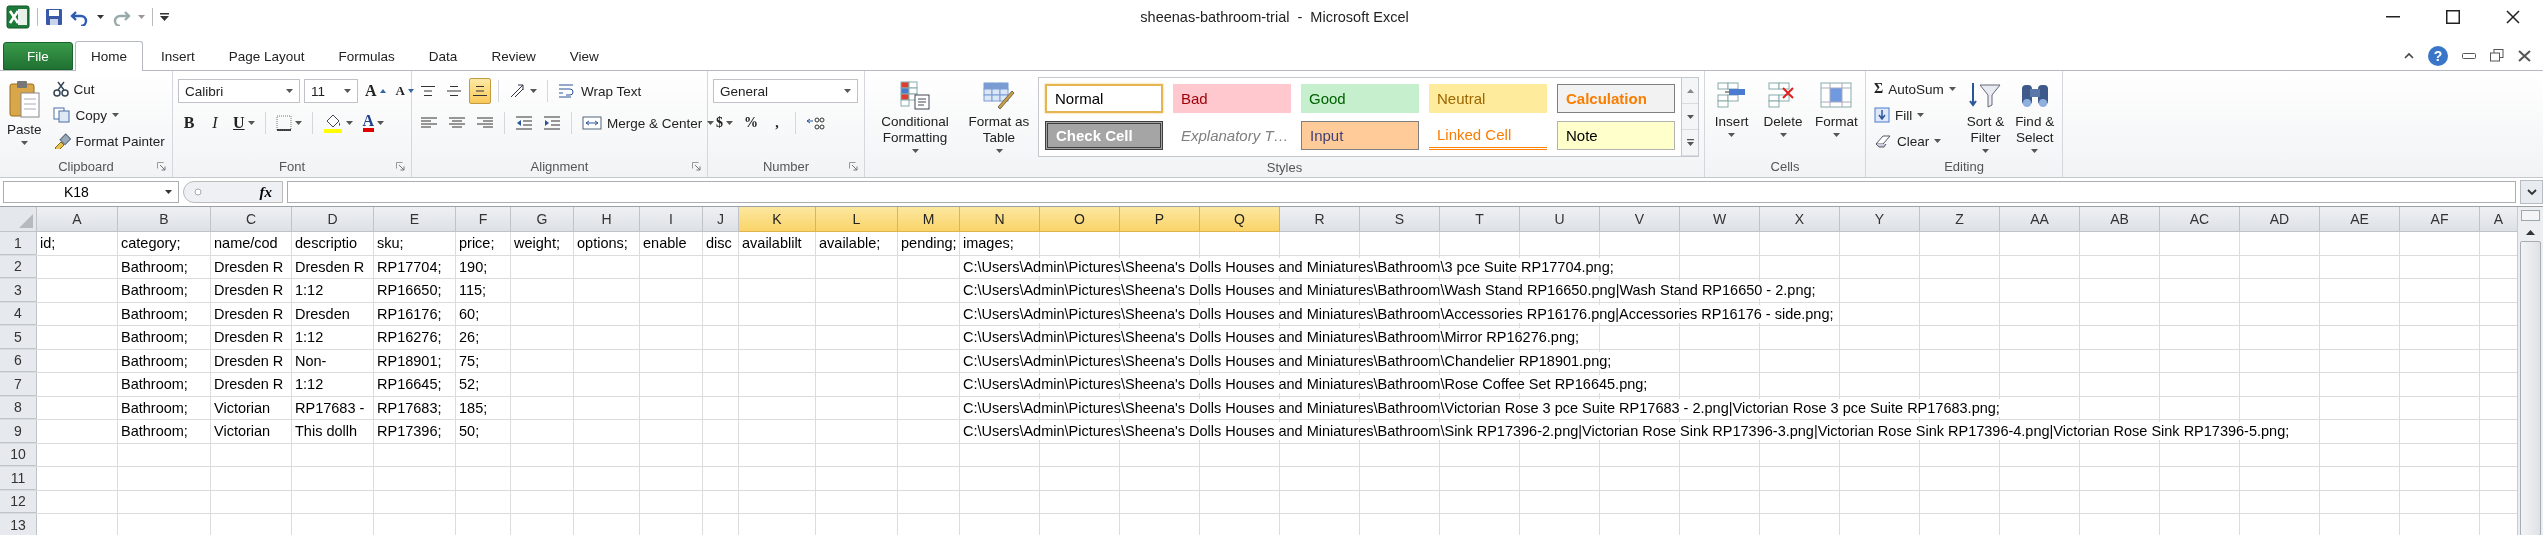 The width and height of the screenshot is (2543, 535). I want to click on column-header: D, so click(333, 219).